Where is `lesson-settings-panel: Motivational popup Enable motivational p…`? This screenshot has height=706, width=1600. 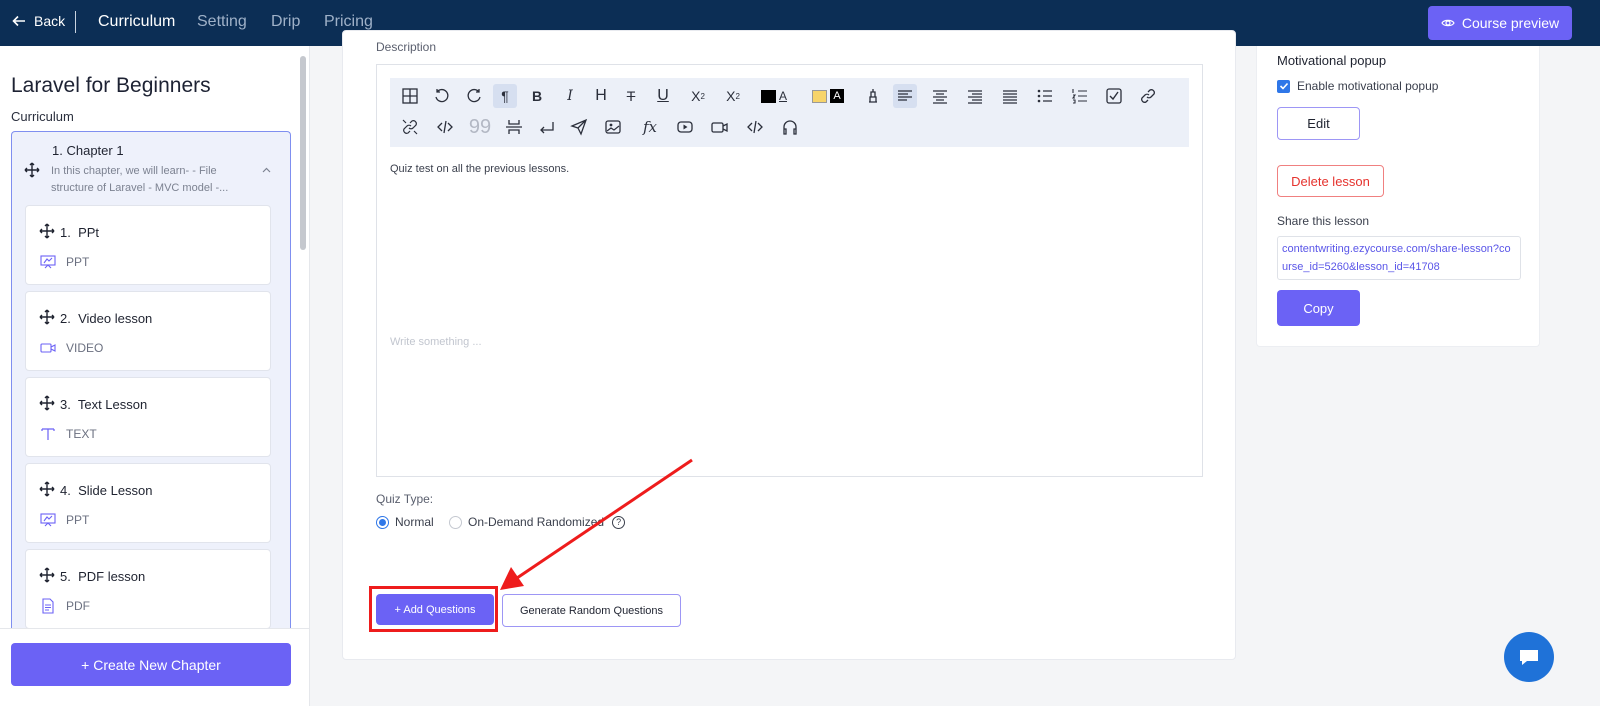
lesson-settings-panel: Motivational popup Enable motivational p… is located at coordinates (1398, 196).